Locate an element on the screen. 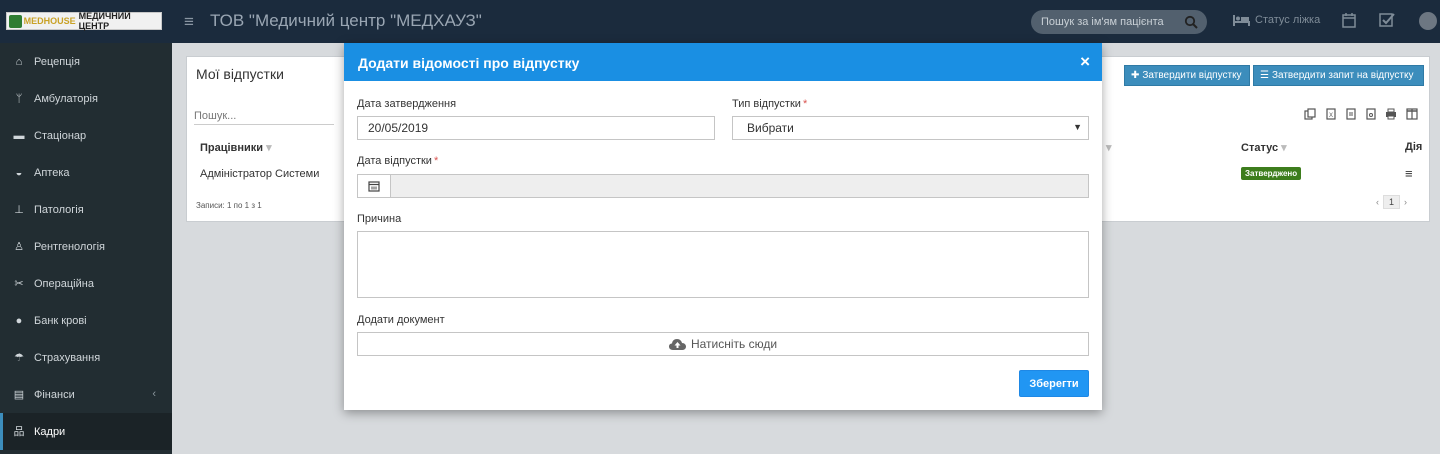 The height and width of the screenshot is (454, 1440). sidebar-item-outpatient: ᛘ Амбулаторія is located at coordinates (86, 98).